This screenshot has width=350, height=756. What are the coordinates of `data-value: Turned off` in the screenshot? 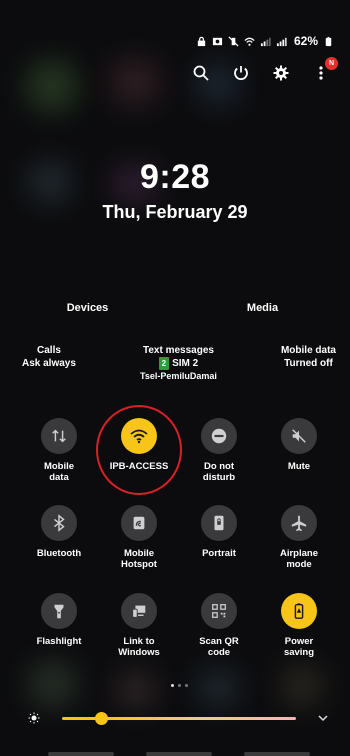 It's located at (308, 363).